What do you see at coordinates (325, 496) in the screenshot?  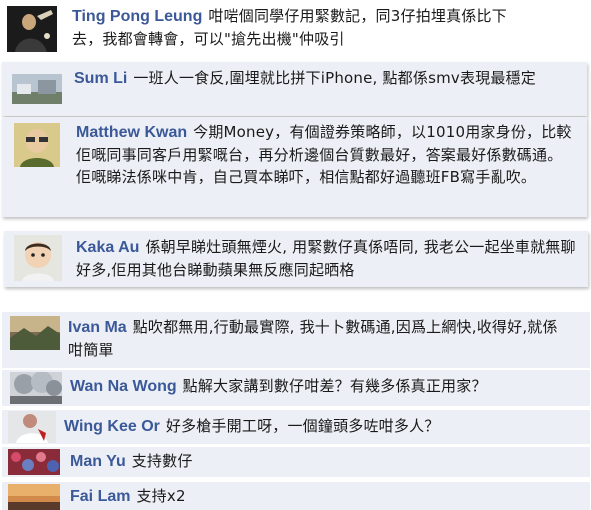 I see `comment-text: Fai Lam 支持x2` at bounding box center [325, 496].